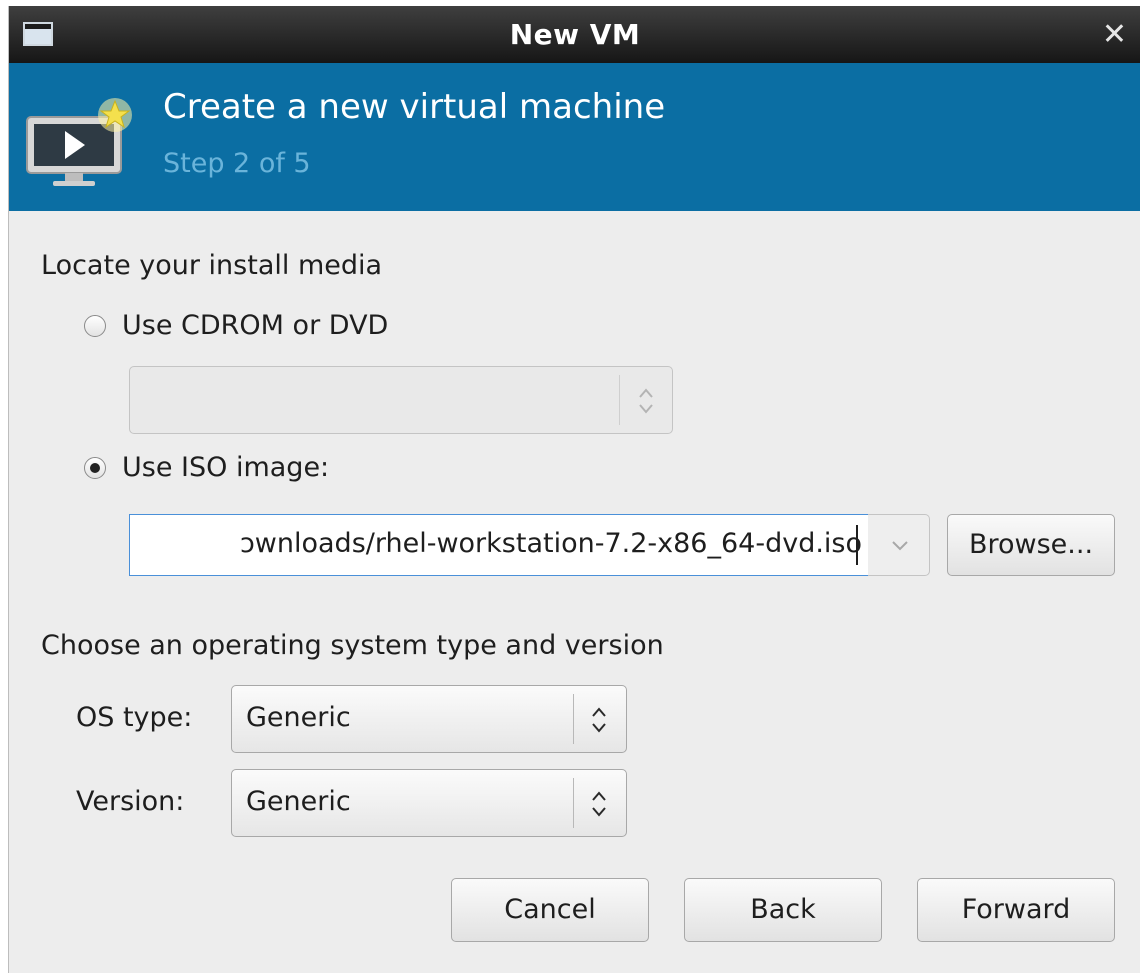 This screenshot has width=1140, height=973. I want to click on cdrom-label: Use CDROM or DVD, so click(255, 325).